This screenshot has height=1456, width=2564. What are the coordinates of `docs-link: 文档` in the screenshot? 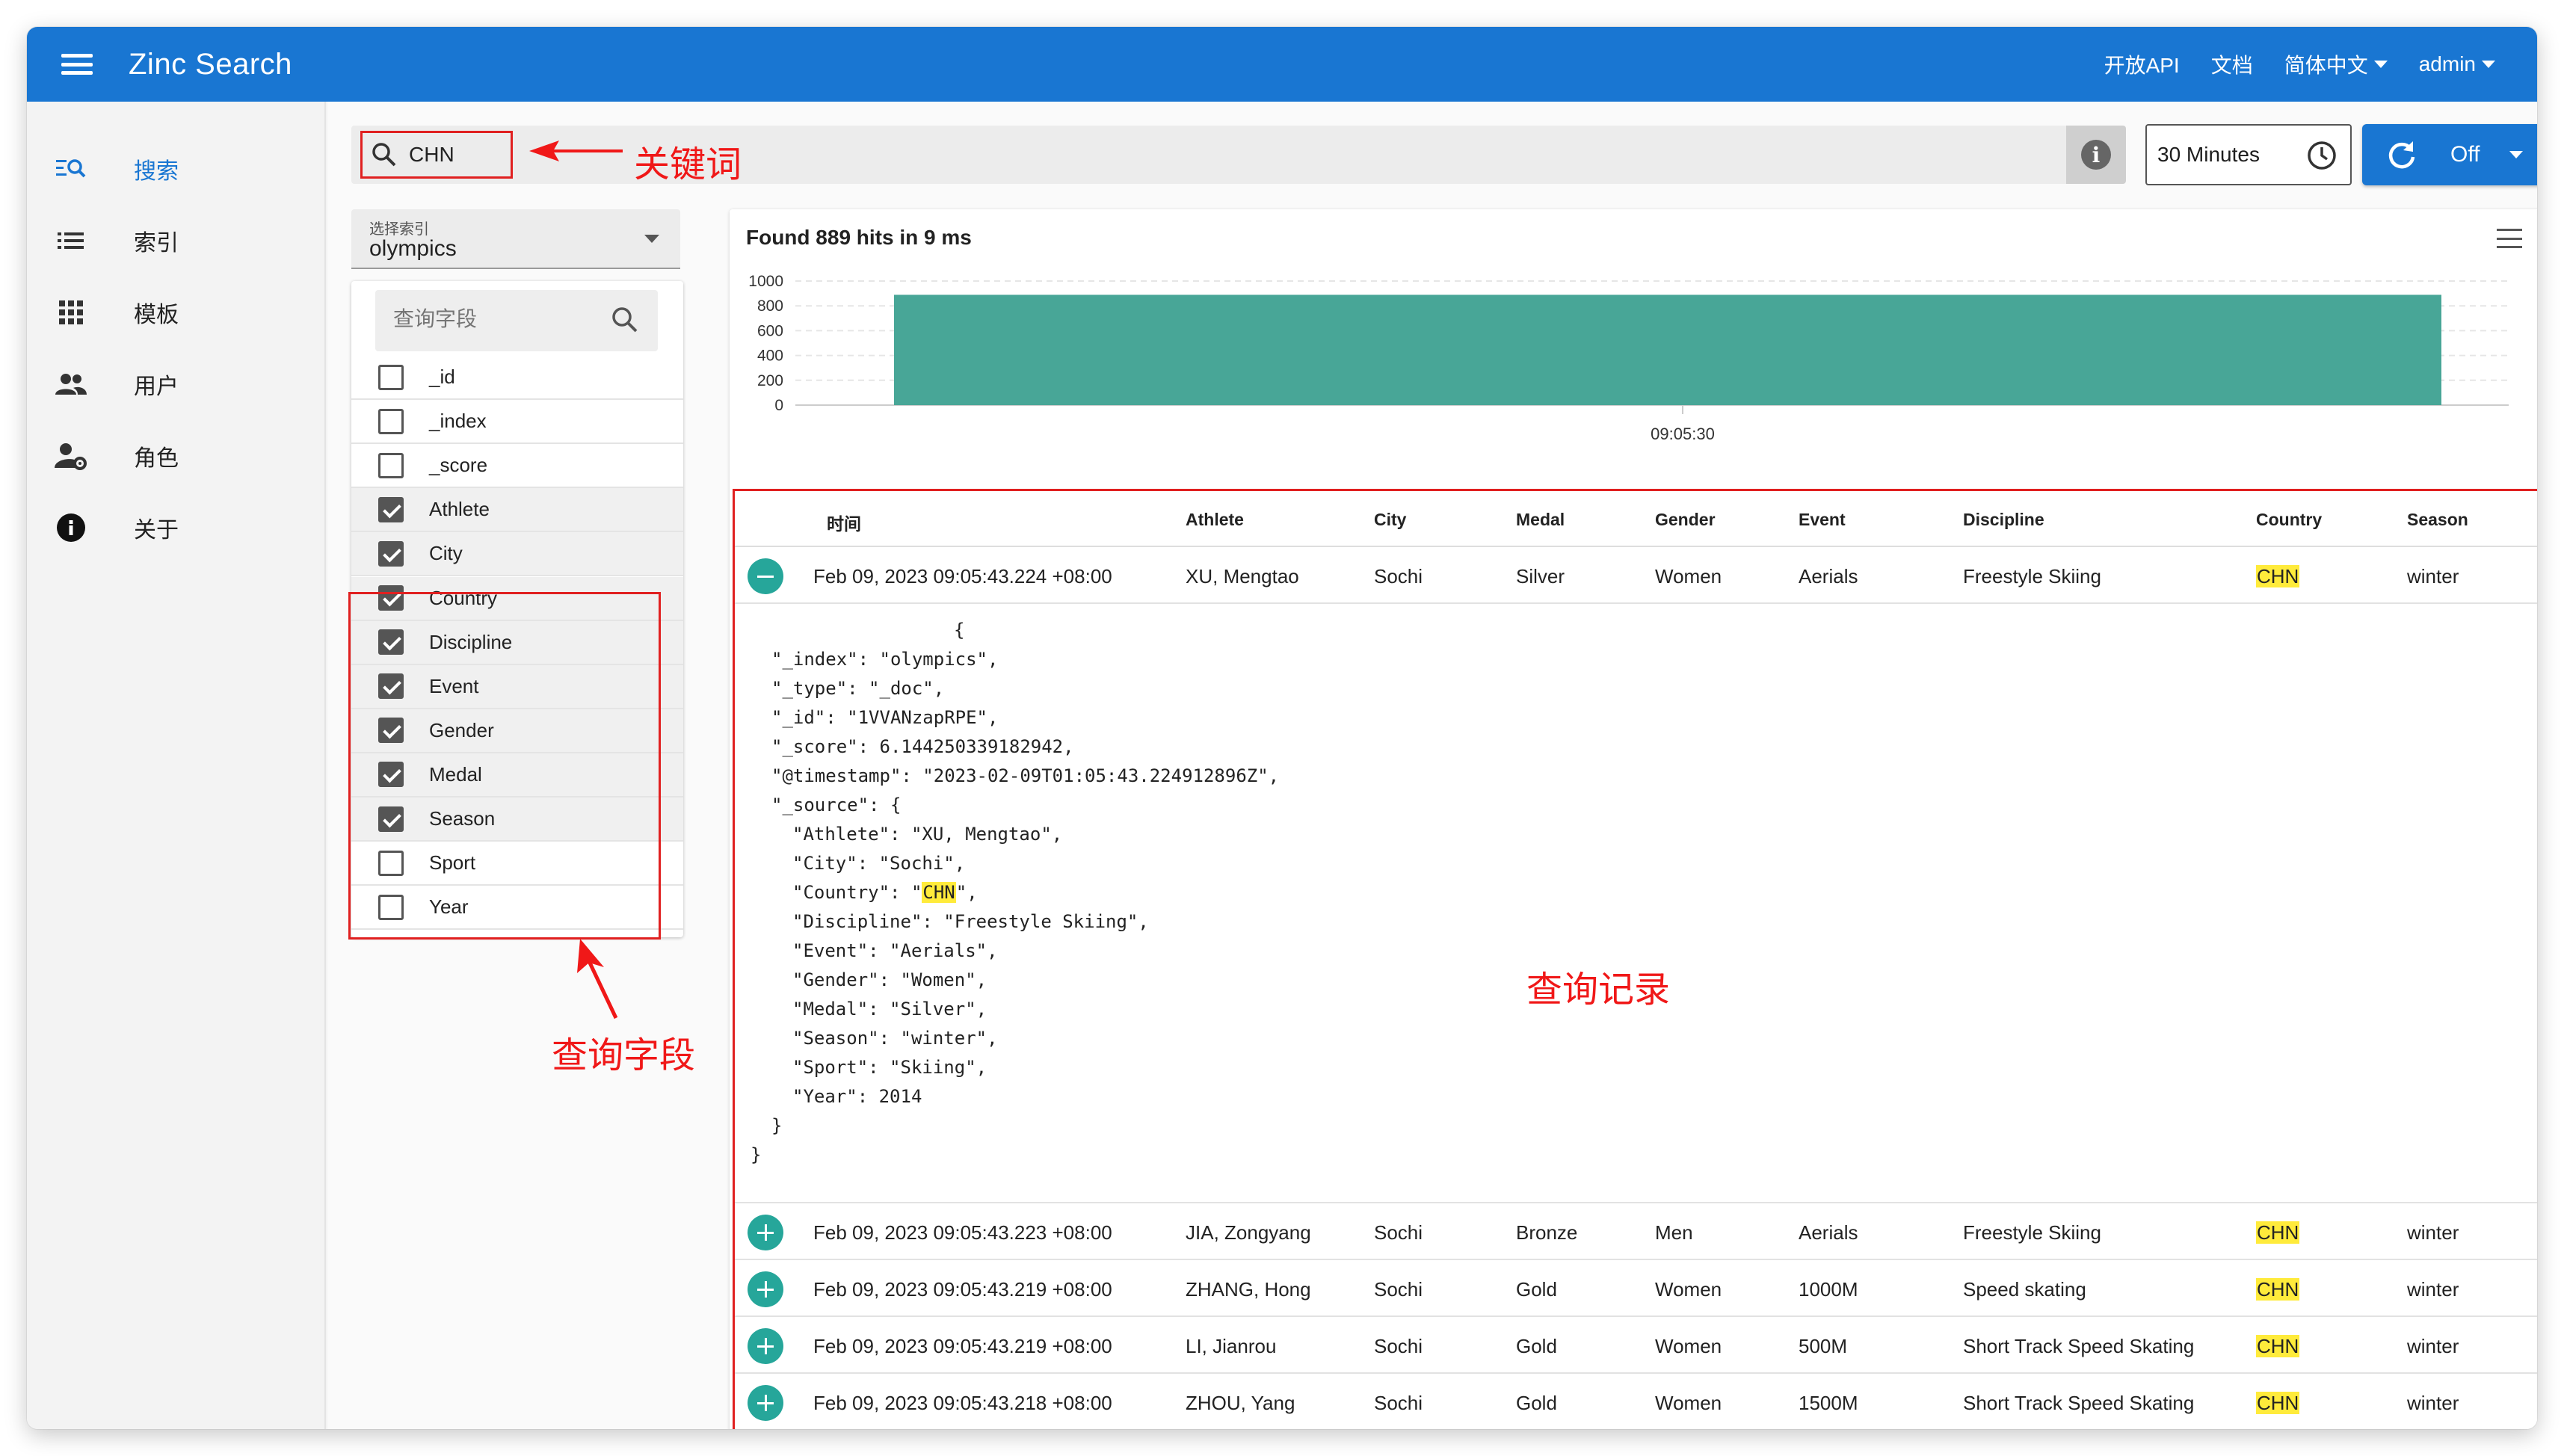 It's located at (2232, 64).